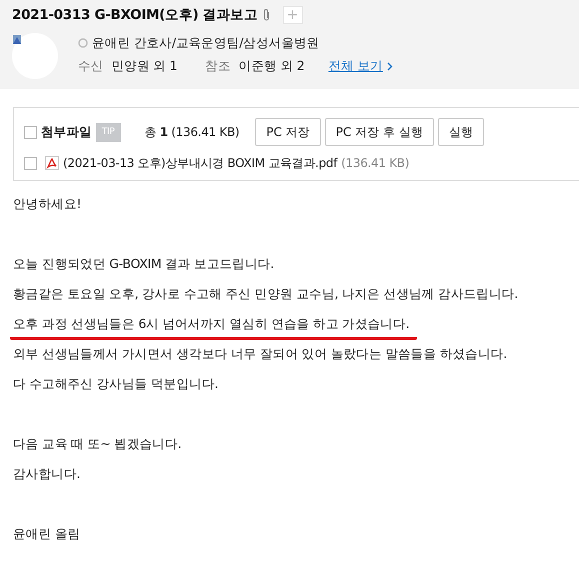 The width and height of the screenshot is (579, 563). Describe the element at coordinates (206, 43) in the screenshot. I see `sender-name: 윤애린 간호사/교육운영팀/삼성서울병원` at that location.